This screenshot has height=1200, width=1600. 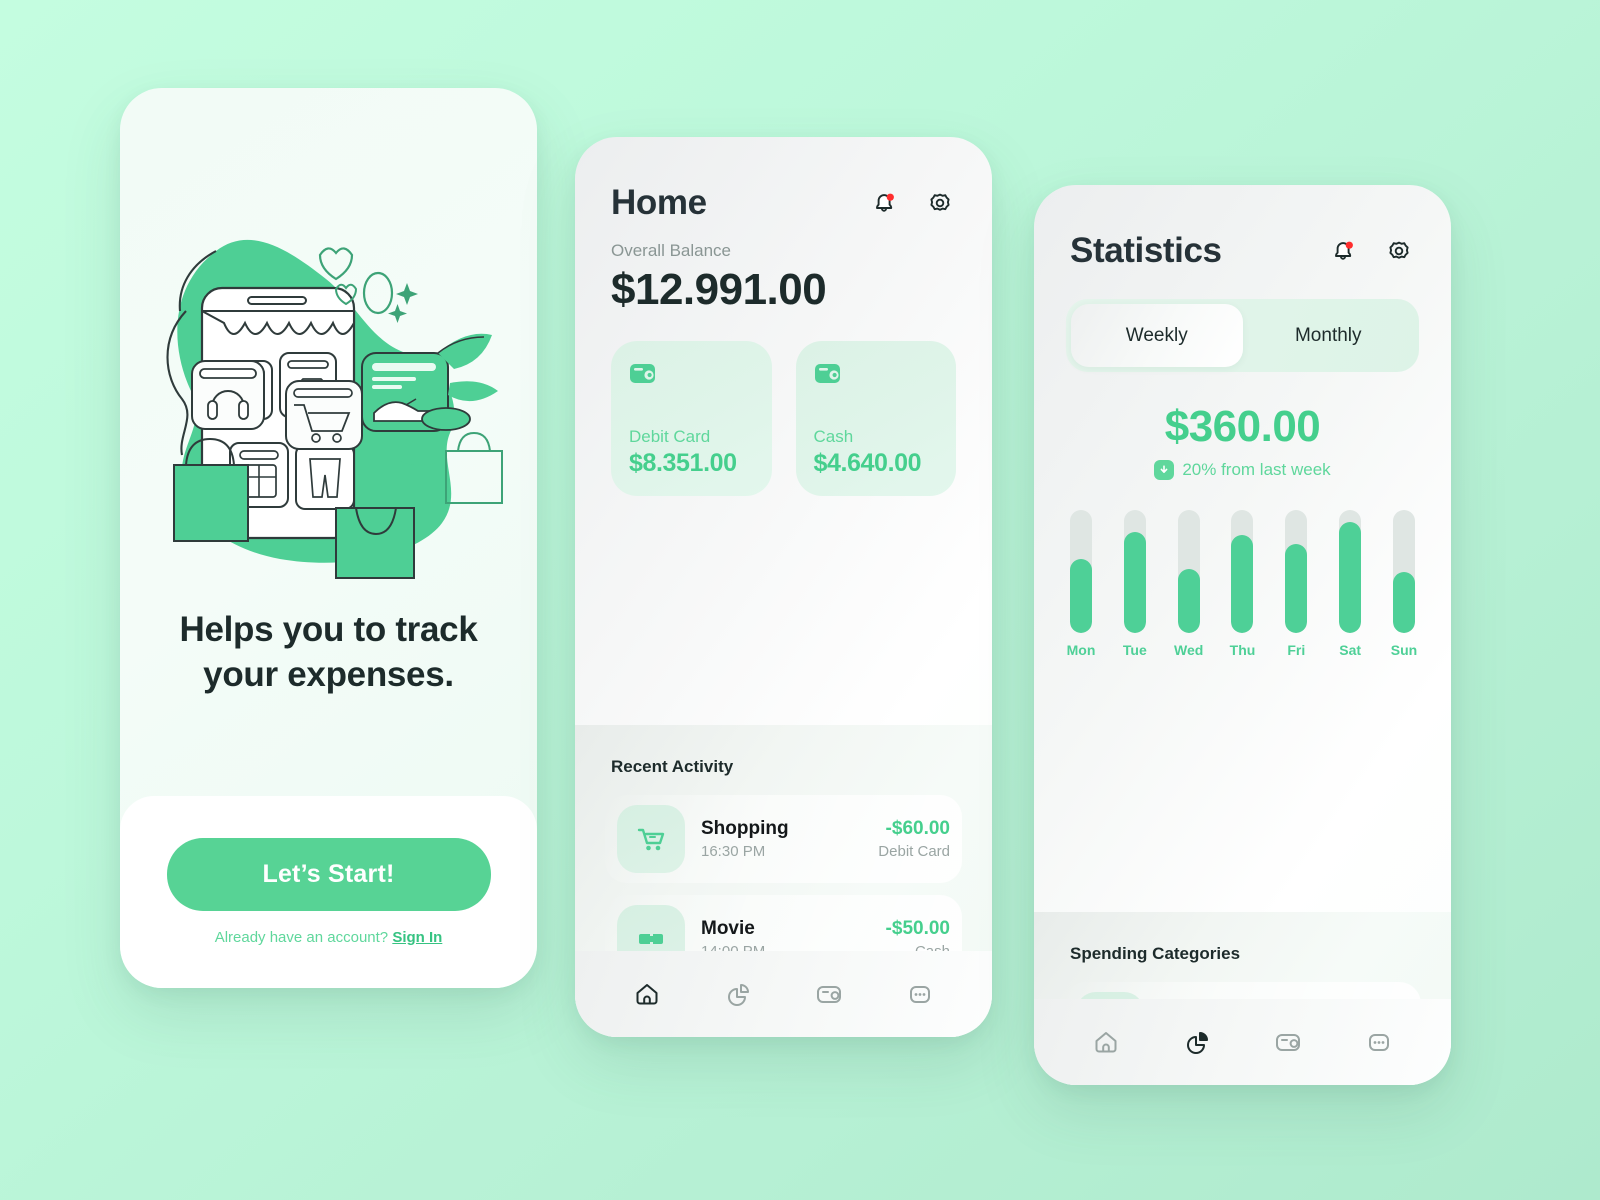 I want to click on period-toggle: Weekly Monthly, so click(x=1242, y=335).